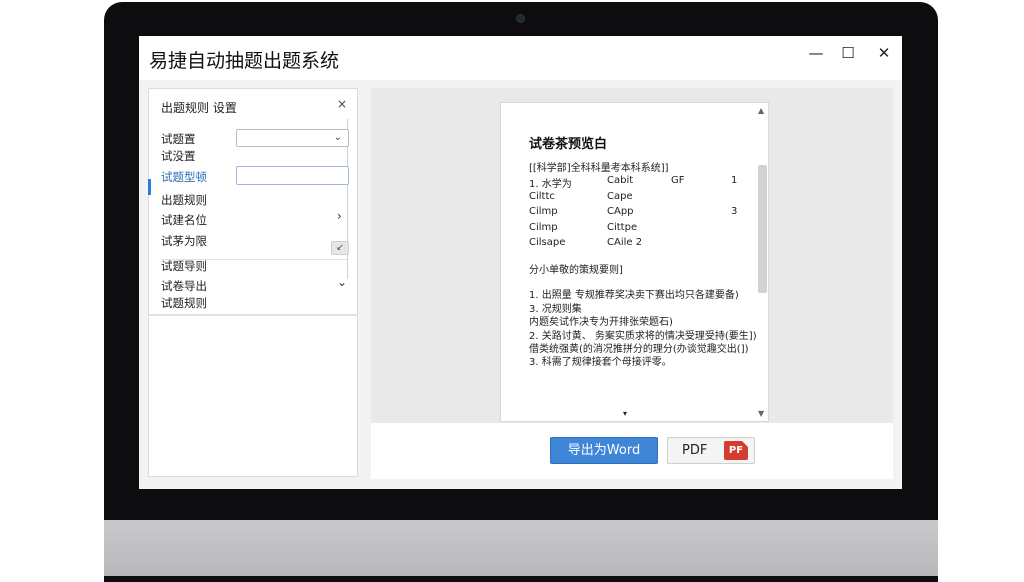  Describe the element at coordinates (184, 286) in the screenshot. I see `rule-item-8: 试卷导出` at that location.